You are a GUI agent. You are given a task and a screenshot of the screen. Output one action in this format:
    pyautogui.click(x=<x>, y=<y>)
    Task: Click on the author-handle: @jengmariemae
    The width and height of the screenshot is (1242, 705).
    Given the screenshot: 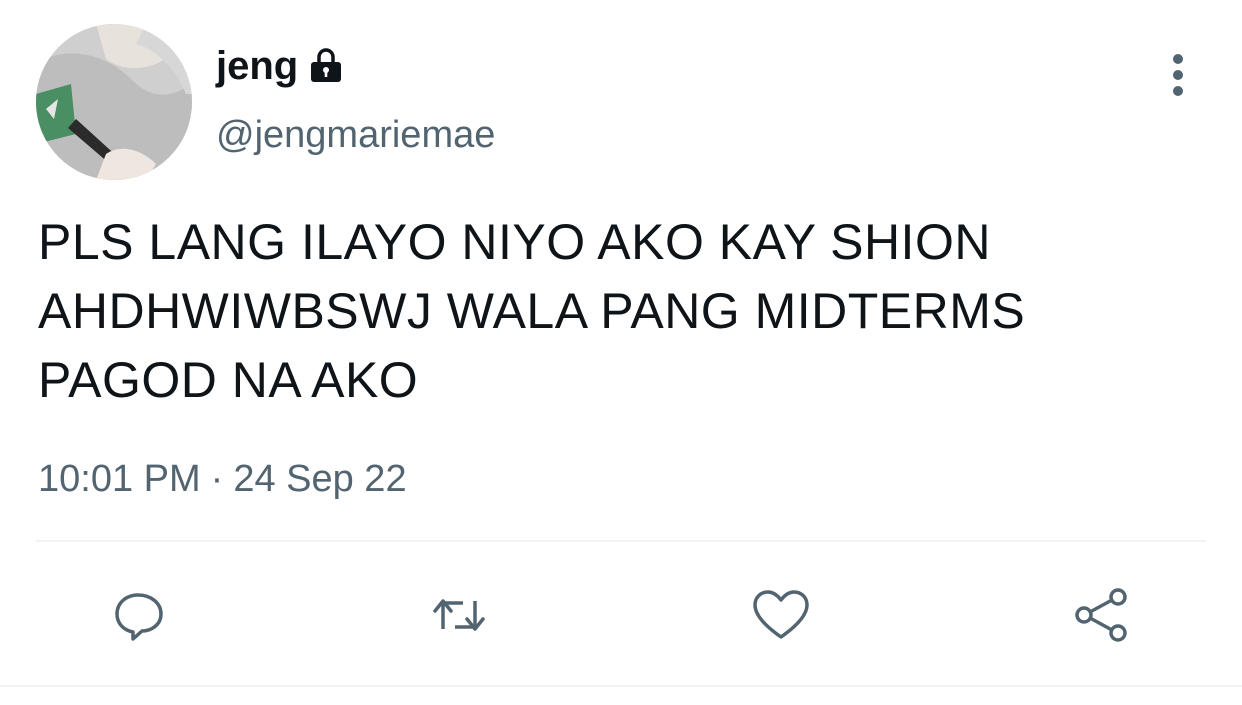 What is the action you would take?
    pyautogui.click(x=355, y=135)
    